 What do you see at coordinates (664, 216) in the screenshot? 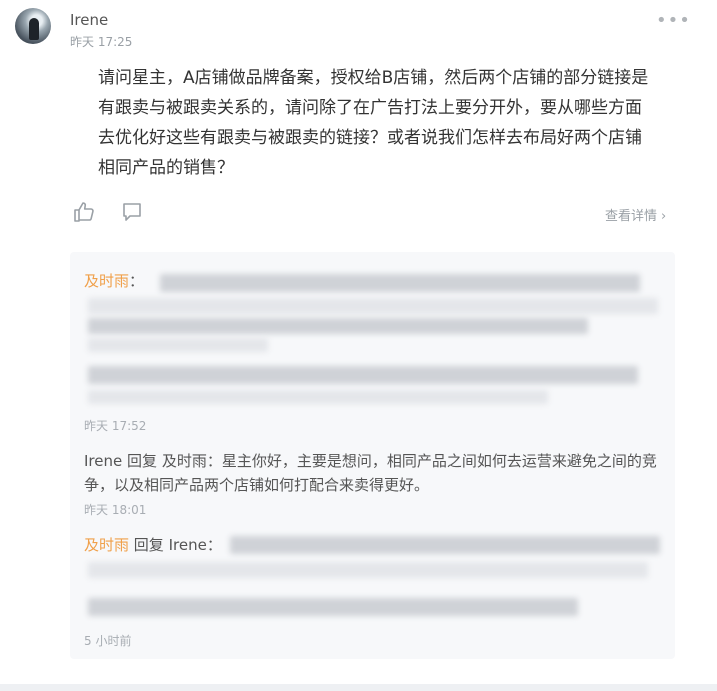
I see `chevron-right-icon: ›` at bounding box center [664, 216].